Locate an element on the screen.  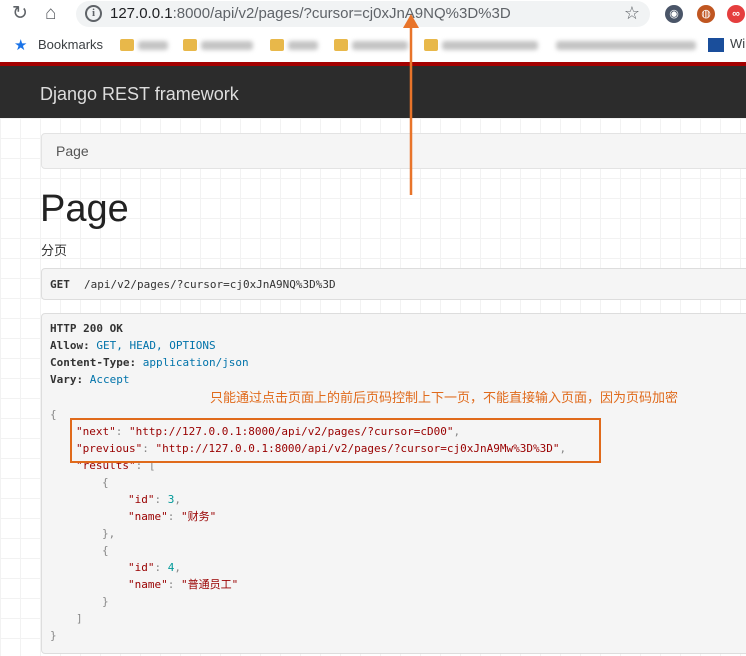
bookmarks-button: Bookmarks is located at coordinates (70, 44).